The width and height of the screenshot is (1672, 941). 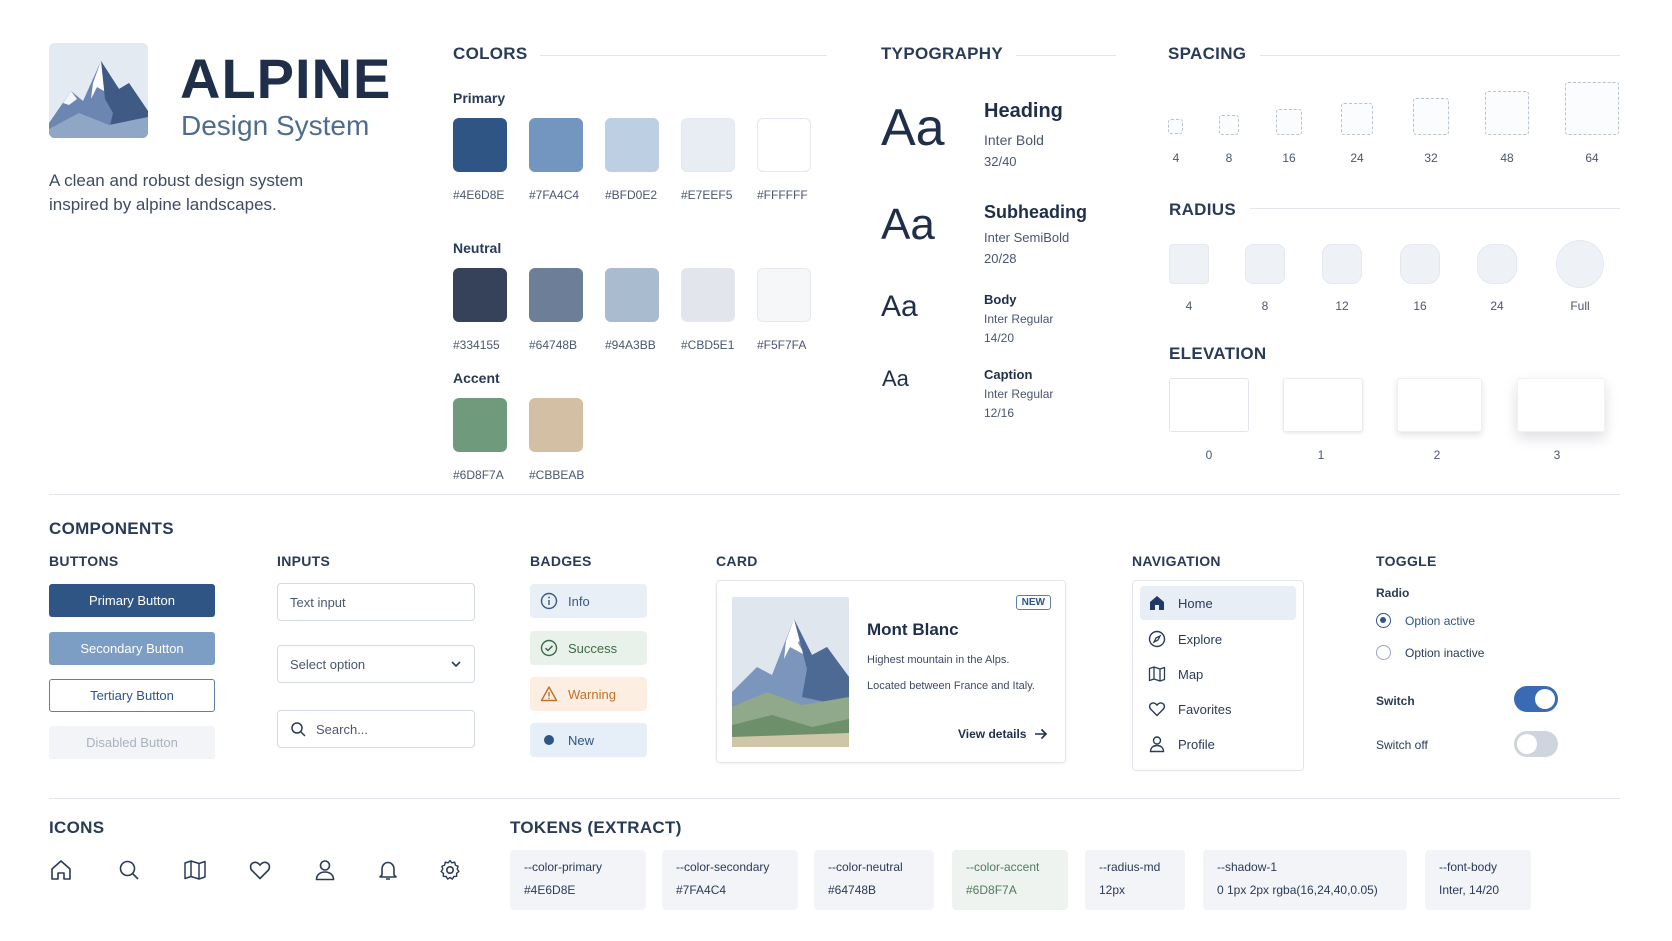 What do you see at coordinates (479, 195) in the screenshot?
I see `color-hex-label: #4E6D8E` at bounding box center [479, 195].